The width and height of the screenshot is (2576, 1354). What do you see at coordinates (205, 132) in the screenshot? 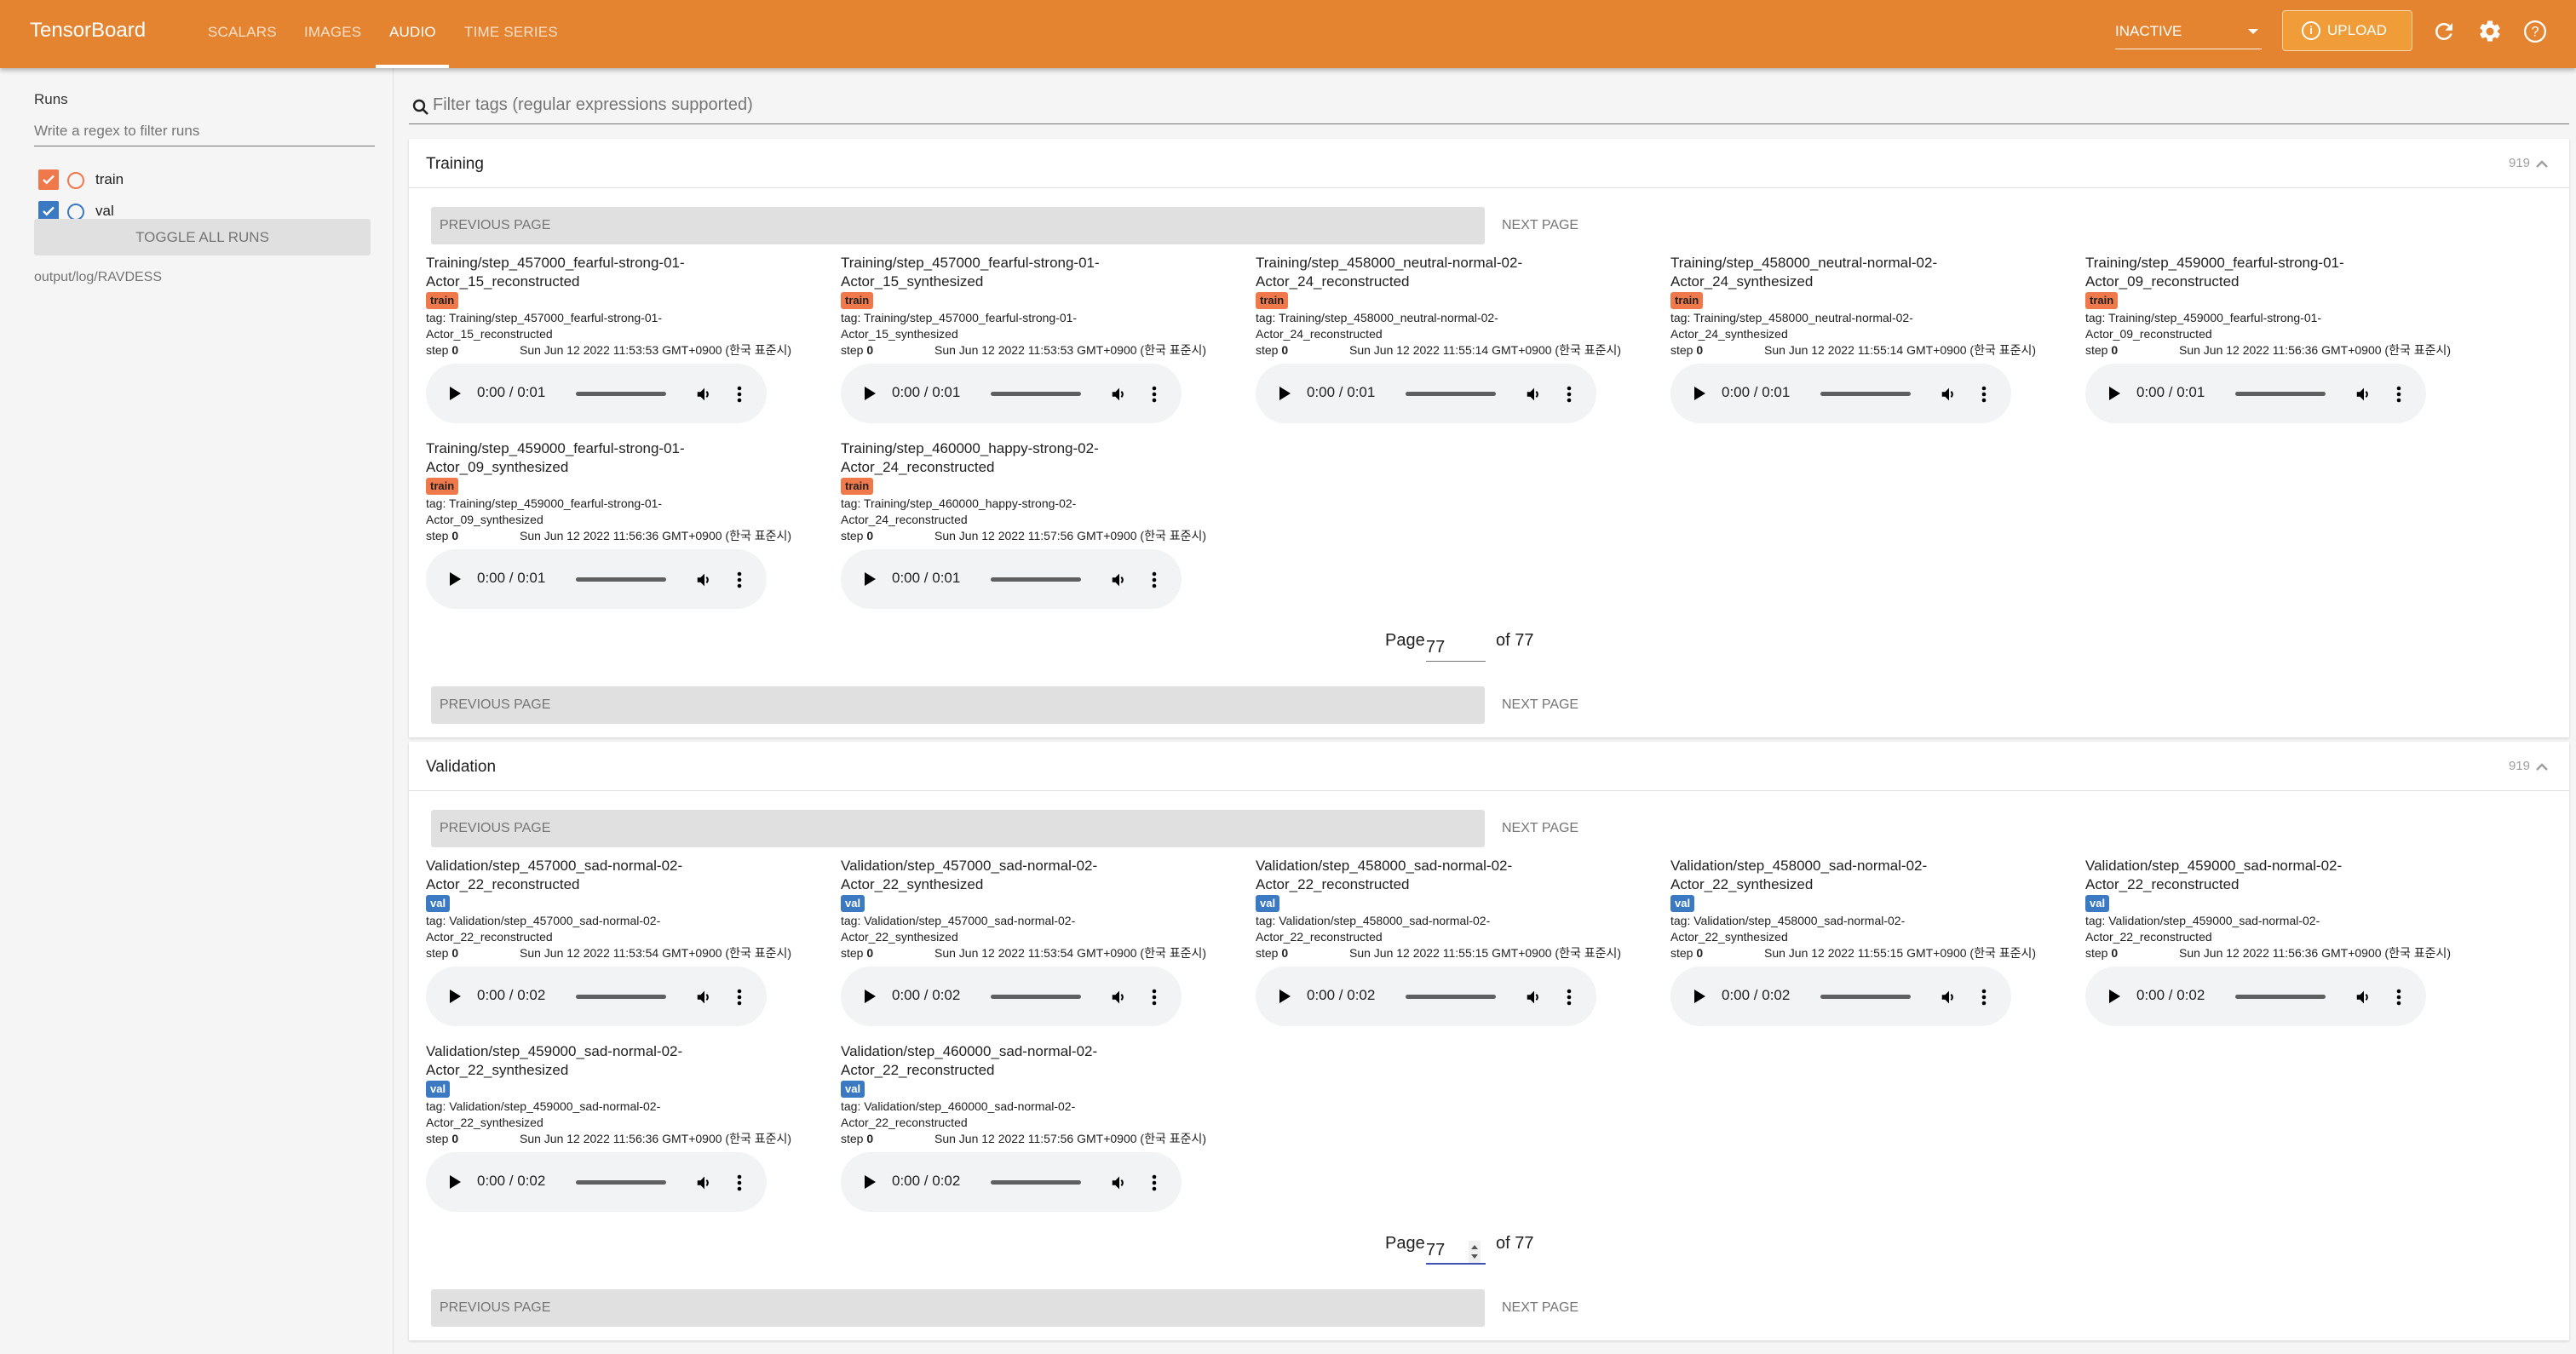
I see `runs-filter-input: Write a regex to filter runs` at bounding box center [205, 132].